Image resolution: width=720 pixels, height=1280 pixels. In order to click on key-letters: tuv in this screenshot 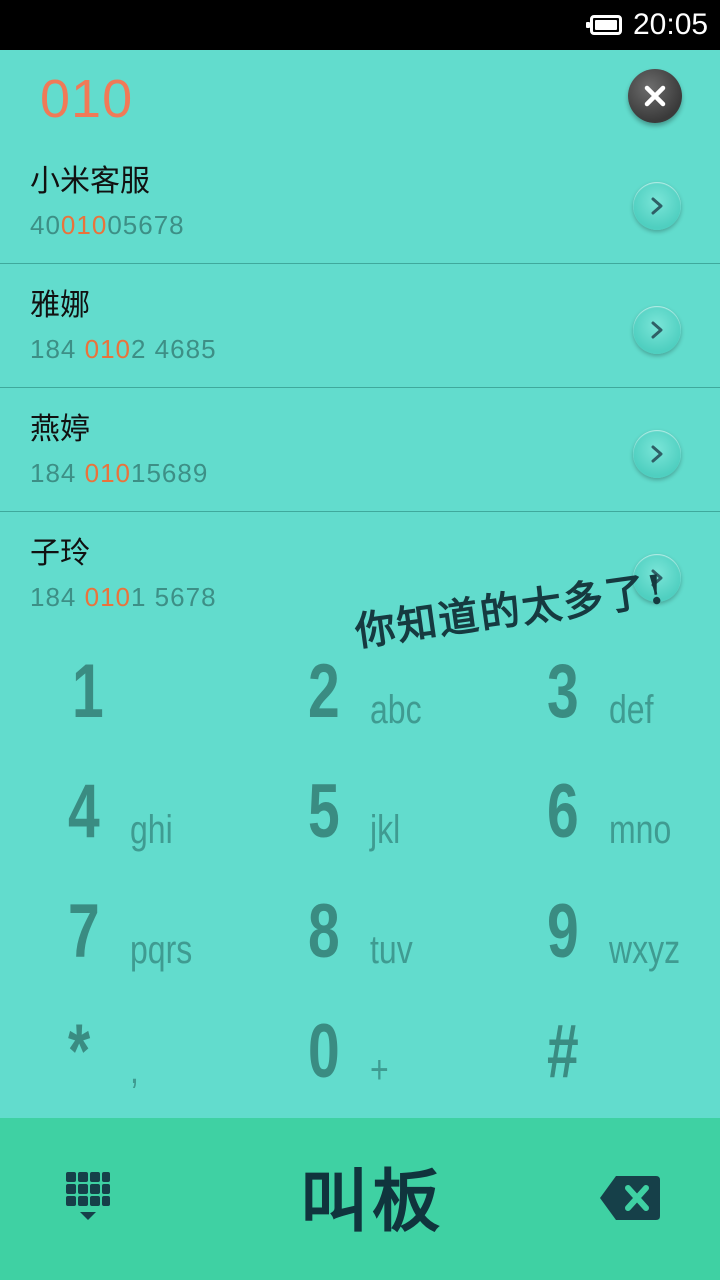, I will do `click(391, 950)`.